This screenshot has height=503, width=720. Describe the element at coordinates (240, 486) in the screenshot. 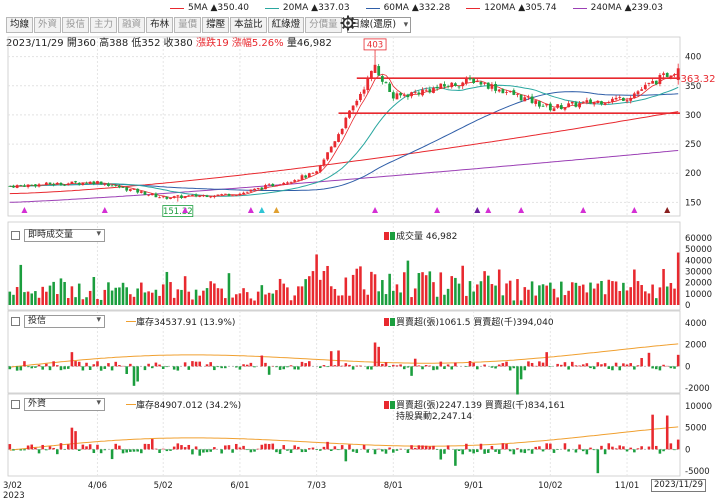

I see `x-tick-label: 6/01` at that location.